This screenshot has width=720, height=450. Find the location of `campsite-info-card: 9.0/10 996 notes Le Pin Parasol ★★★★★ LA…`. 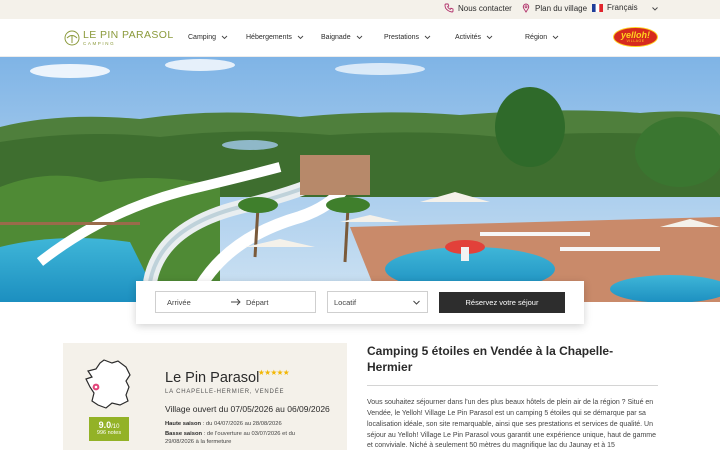

campsite-info-card: 9.0/10 996 notes Le Pin Parasol ★★★★★ LA… is located at coordinates (205, 396).